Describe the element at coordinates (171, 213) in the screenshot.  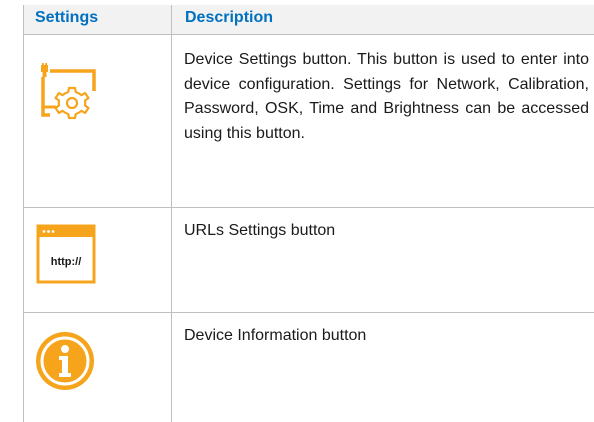
I see `table-column-divider` at that location.